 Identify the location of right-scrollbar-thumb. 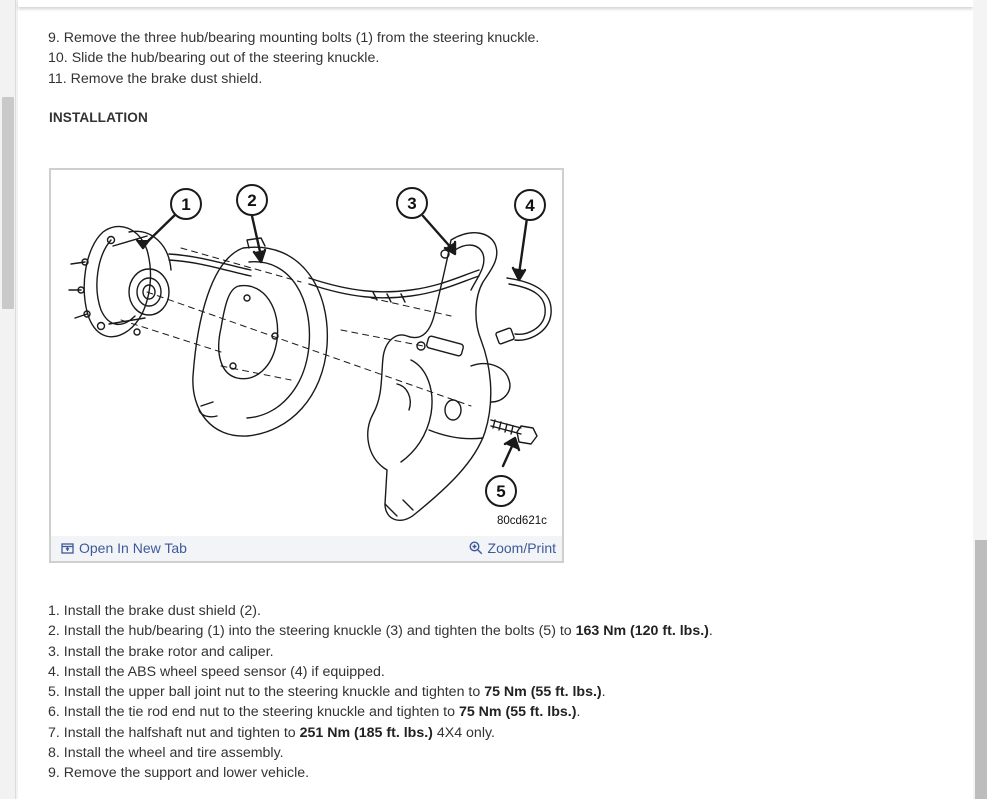
(981, 669).